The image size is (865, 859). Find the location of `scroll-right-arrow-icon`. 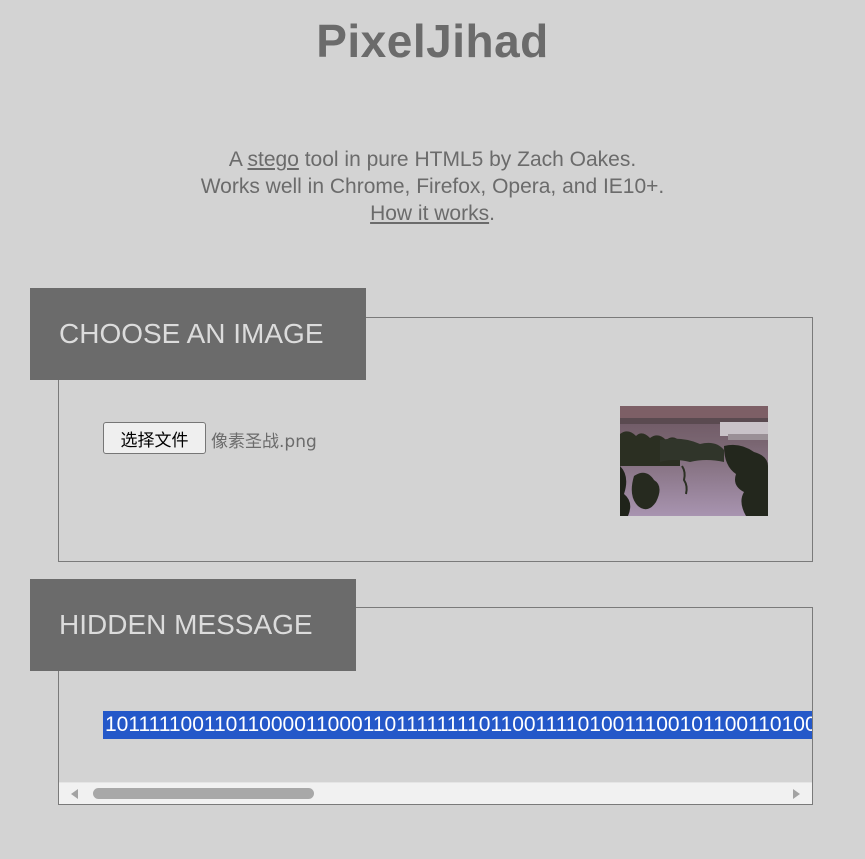

scroll-right-arrow-icon is located at coordinates (796, 794).